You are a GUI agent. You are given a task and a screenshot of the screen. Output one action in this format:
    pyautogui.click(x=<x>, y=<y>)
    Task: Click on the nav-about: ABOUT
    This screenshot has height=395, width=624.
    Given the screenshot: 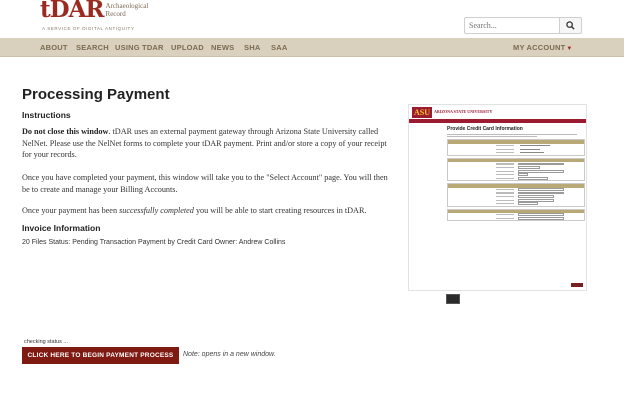 What is the action you would take?
    pyautogui.click(x=54, y=47)
    